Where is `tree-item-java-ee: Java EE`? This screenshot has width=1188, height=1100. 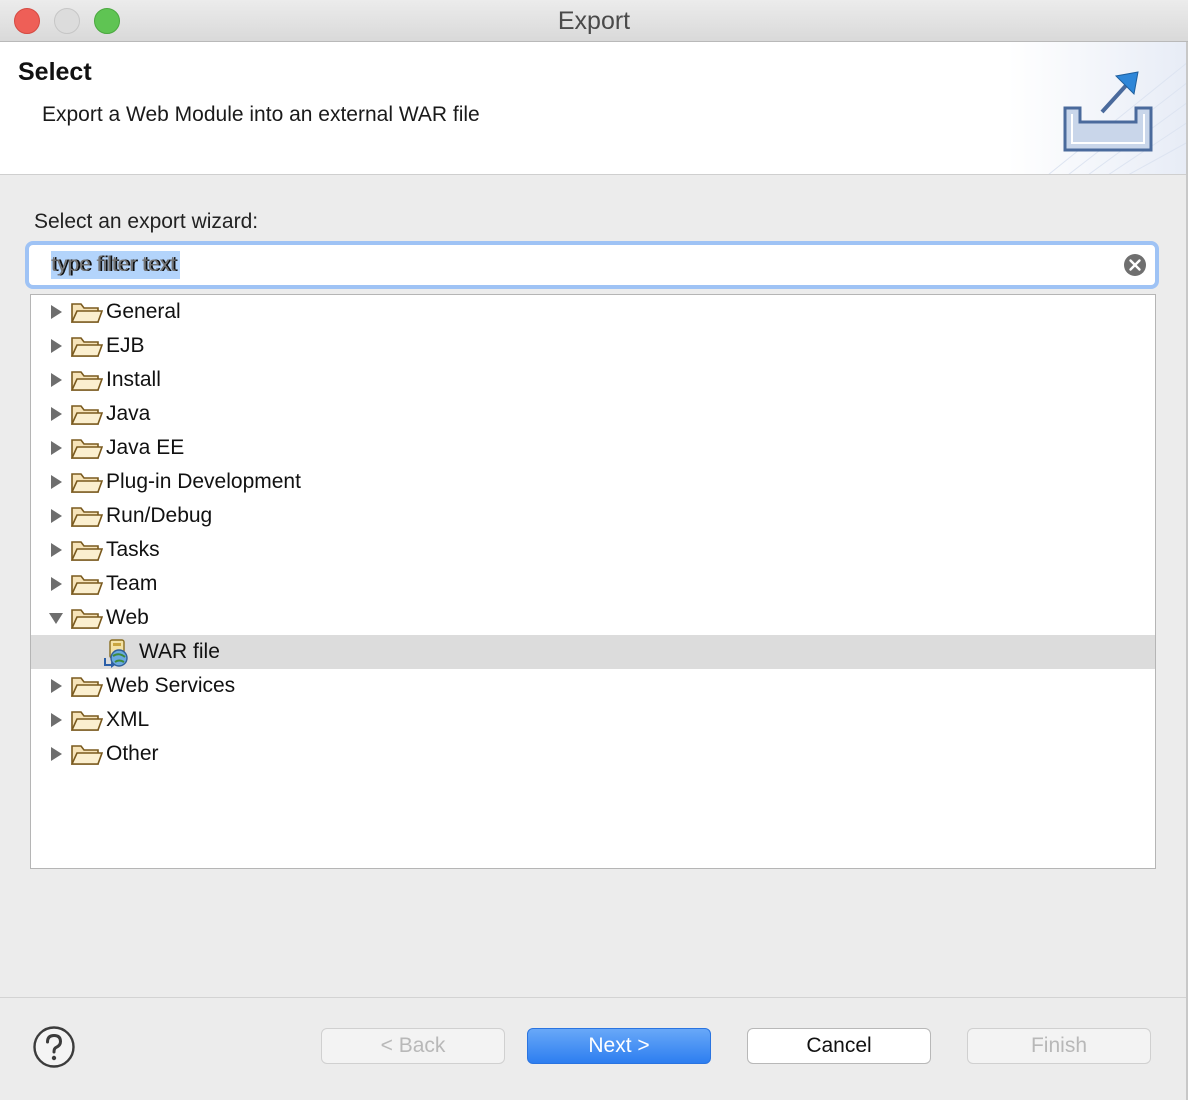 tree-item-java-ee: Java EE is located at coordinates (593, 448).